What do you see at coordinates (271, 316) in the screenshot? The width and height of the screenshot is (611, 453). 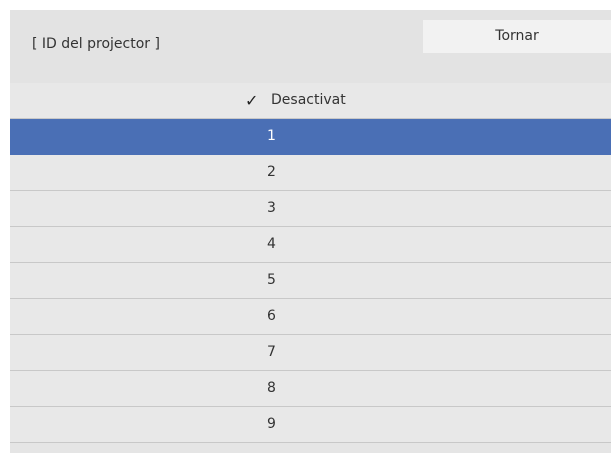 I see `list-item-label: 6` at bounding box center [271, 316].